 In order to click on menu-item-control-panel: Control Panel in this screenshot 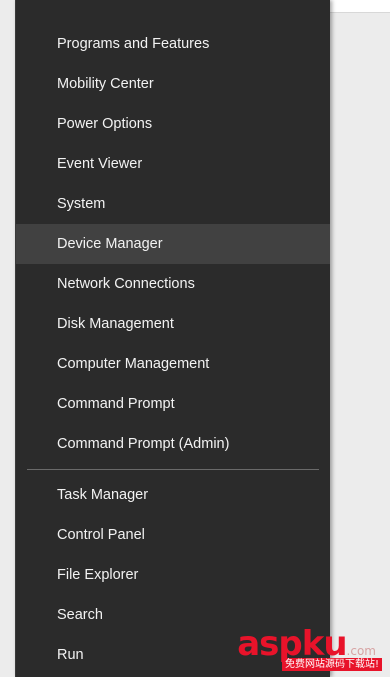, I will do `click(173, 535)`.